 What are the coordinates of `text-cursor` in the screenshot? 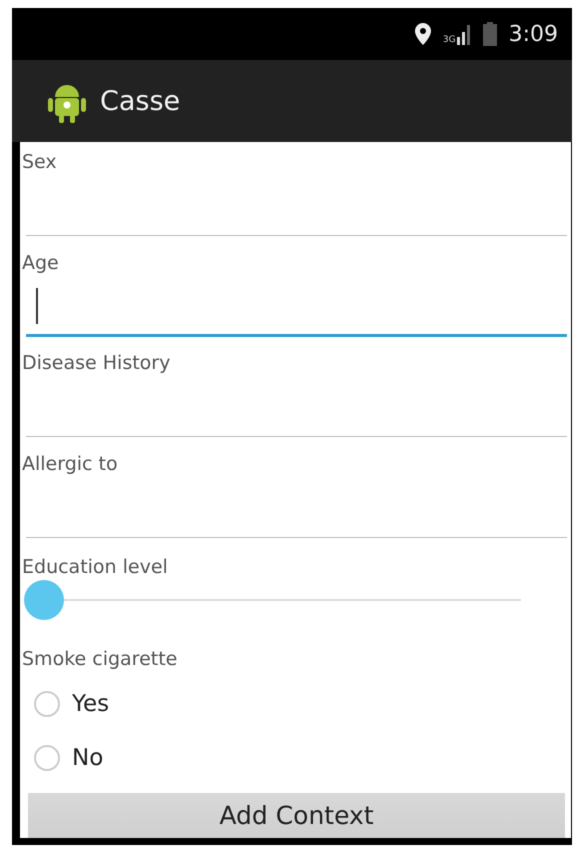 It's located at (37, 306).